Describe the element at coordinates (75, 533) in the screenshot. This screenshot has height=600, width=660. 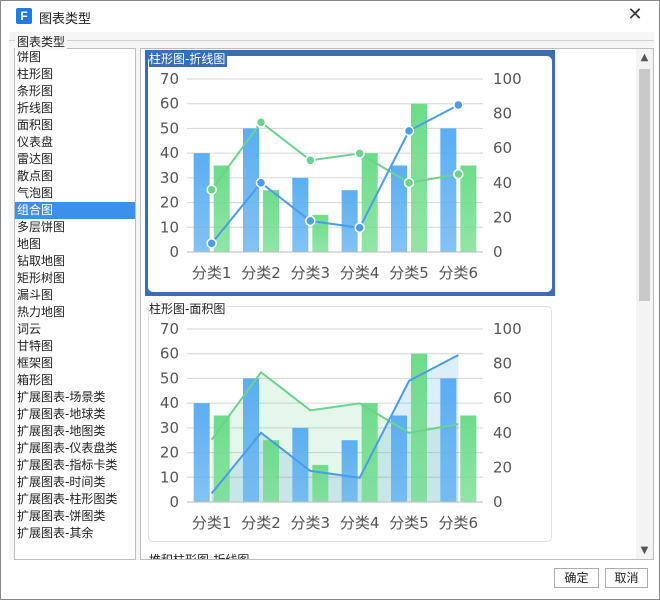
I see `chart-type-item: 扩展图表-其余` at that location.